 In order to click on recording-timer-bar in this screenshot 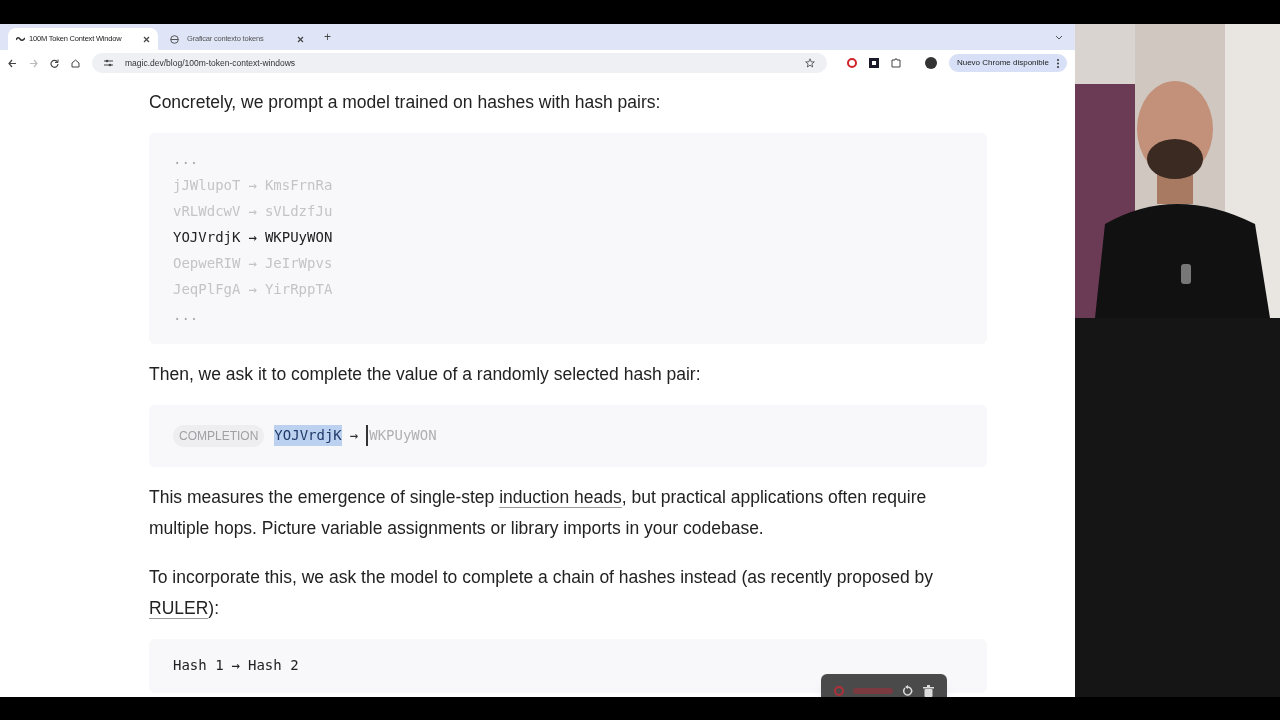, I will do `click(872, 691)`.